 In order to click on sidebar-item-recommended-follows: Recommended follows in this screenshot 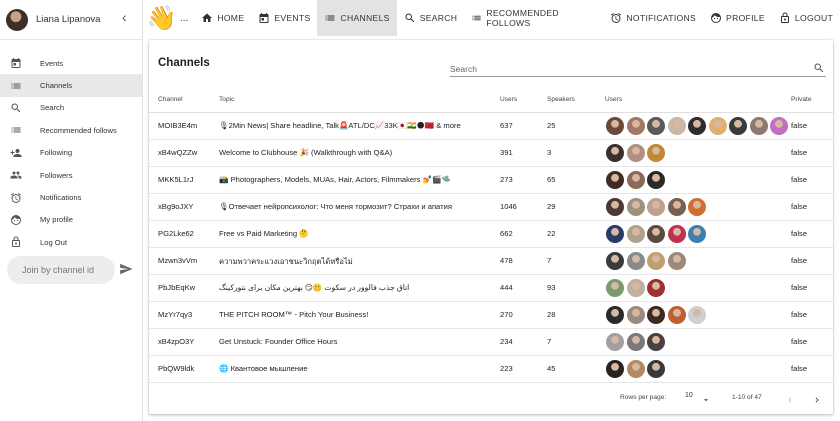, I will do `click(71, 130)`.